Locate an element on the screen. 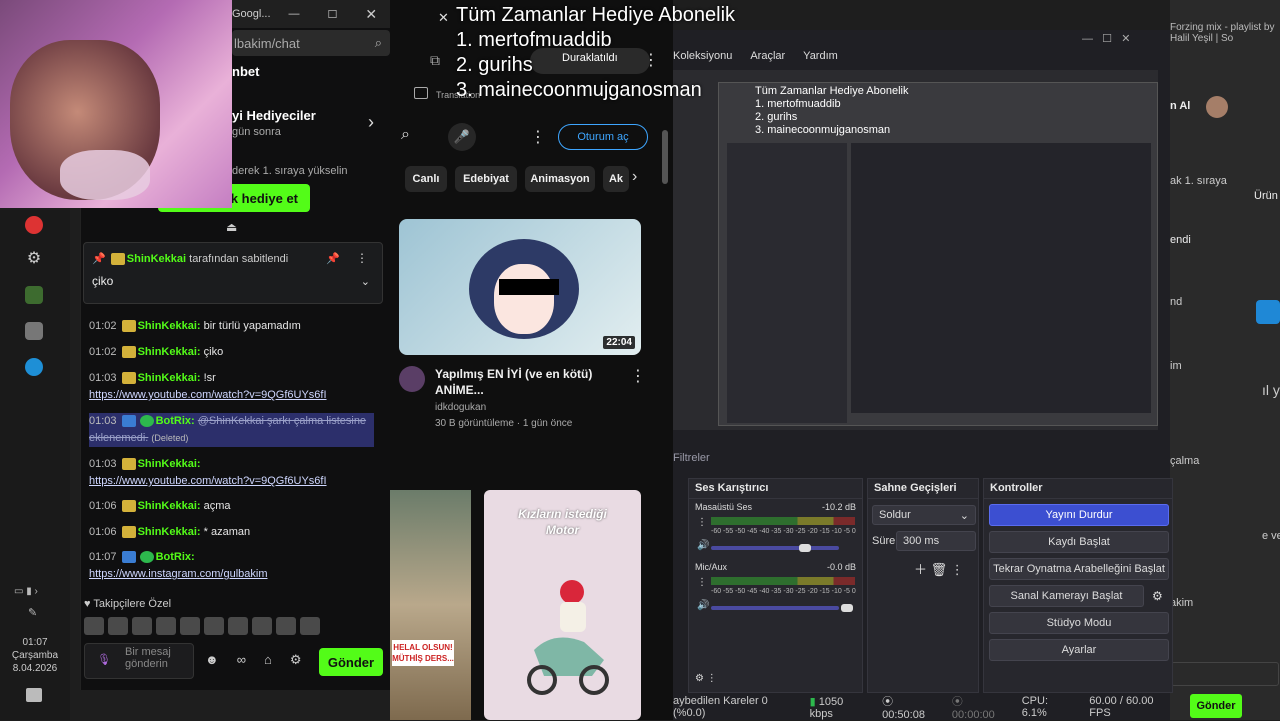  signin-button: Oturum aç is located at coordinates (603, 137).